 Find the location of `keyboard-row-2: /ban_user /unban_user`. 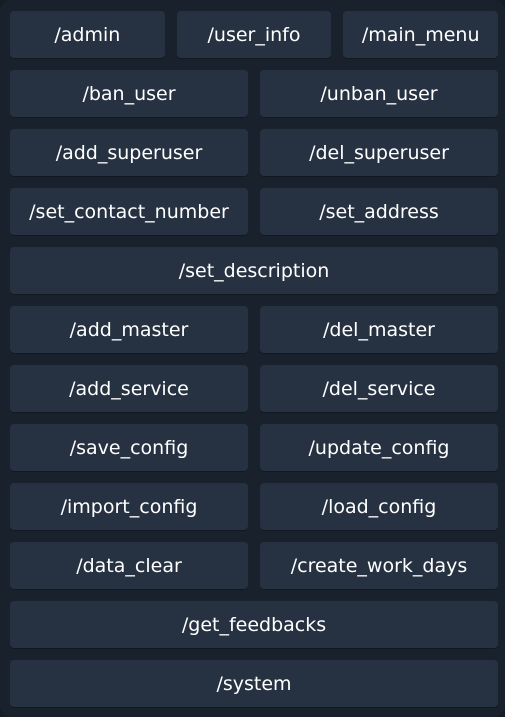

keyboard-row-2: /ban_user /unban_user is located at coordinates (254, 93).